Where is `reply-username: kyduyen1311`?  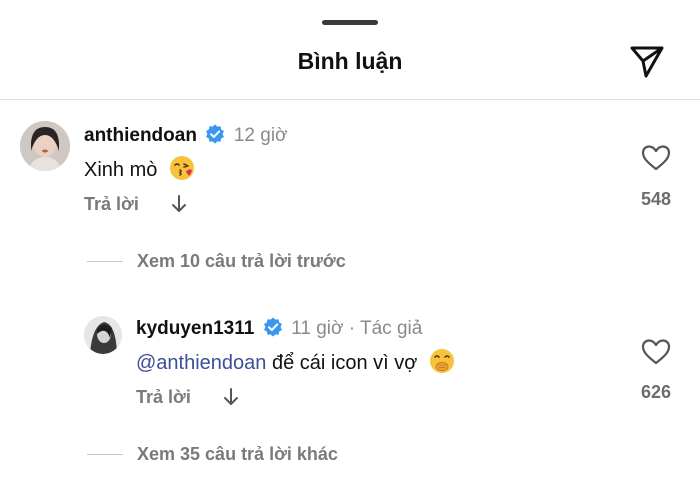 reply-username: kyduyen1311 is located at coordinates (195, 328).